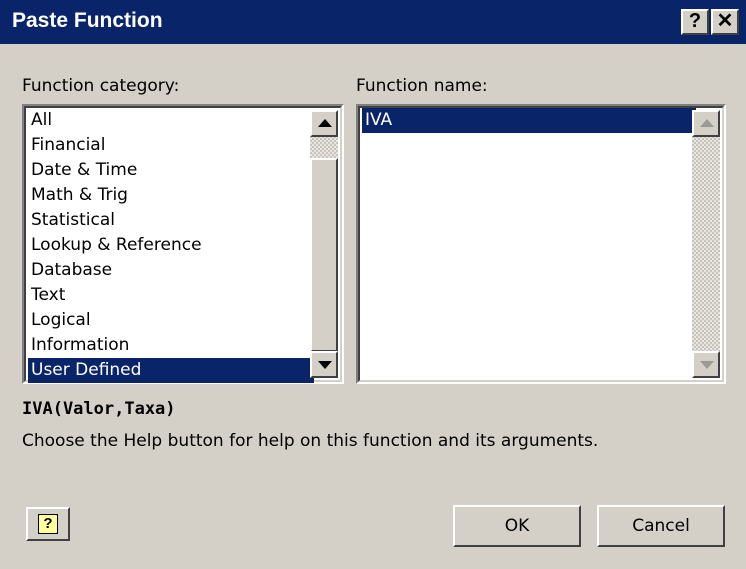  Describe the element at coordinates (87, 20) in the screenshot. I see `dialog-title: Paste Function` at that location.